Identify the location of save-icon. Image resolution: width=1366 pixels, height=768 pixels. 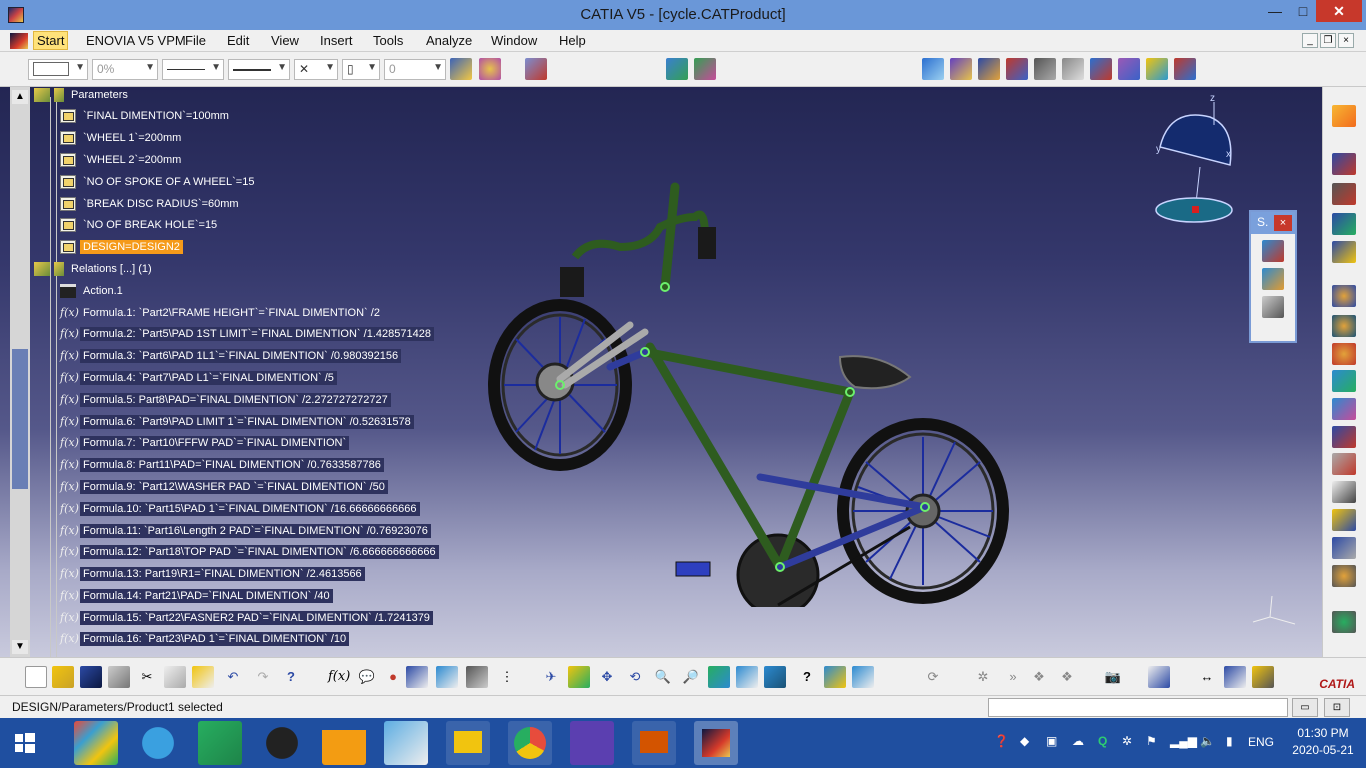
(91, 677).